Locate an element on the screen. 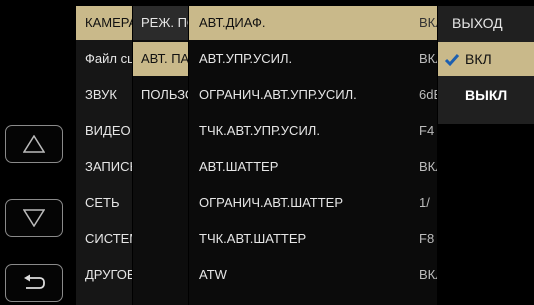  sub-menu-item-user: ПОЛЬЗОВ. is located at coordinates (164, 95).